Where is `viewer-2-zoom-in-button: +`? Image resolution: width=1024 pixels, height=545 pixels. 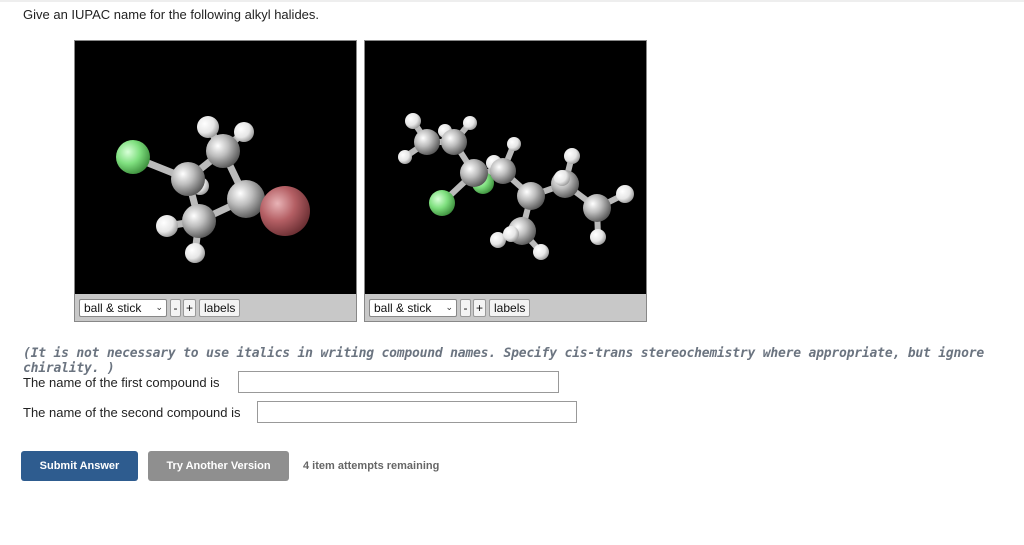 viewer-2-zoom-in-button: + is located at coordinates (480, 307).